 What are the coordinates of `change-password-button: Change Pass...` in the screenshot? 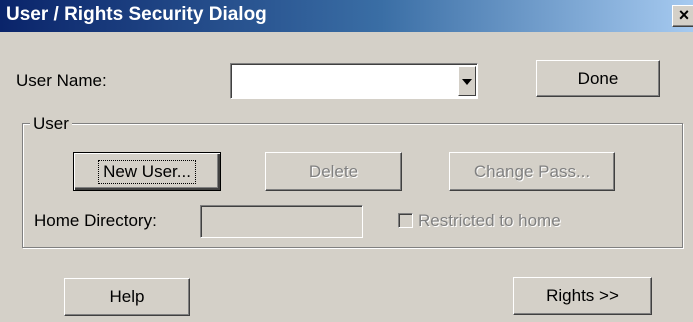 It's located at (532, 171).